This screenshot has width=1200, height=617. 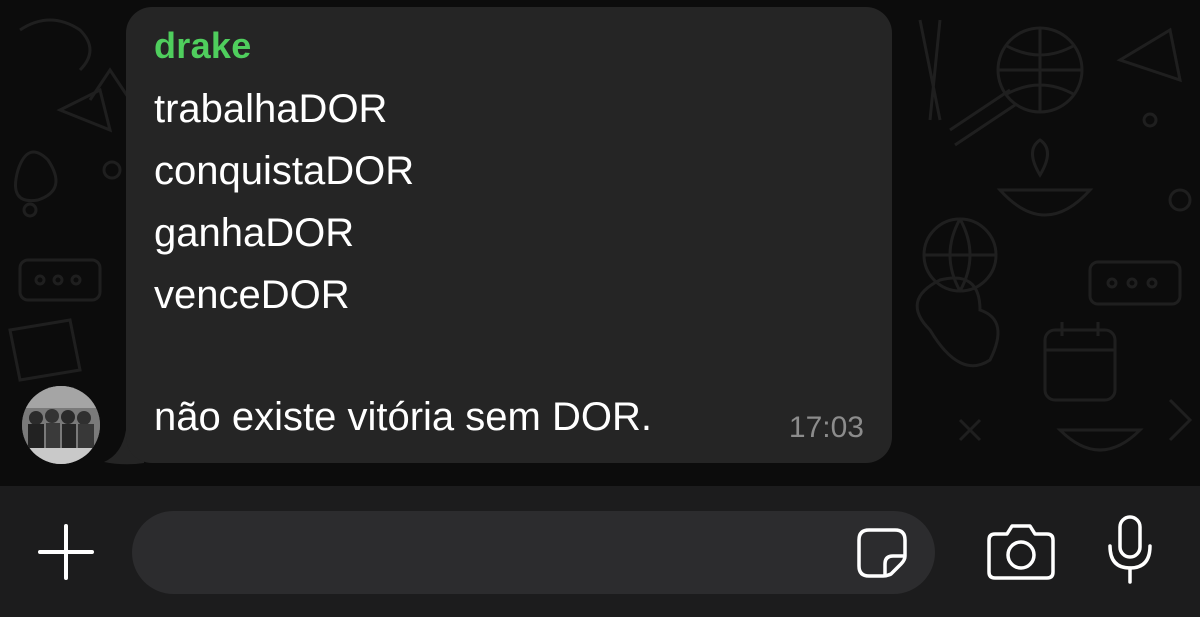 I want to click on message-timestamp: 17:03, so click(x=826, y=427).